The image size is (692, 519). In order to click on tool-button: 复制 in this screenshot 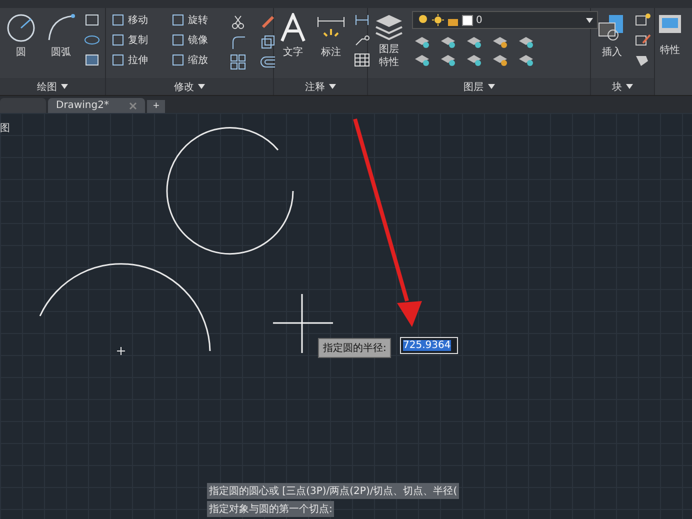, I will do `click(140, 40)`.